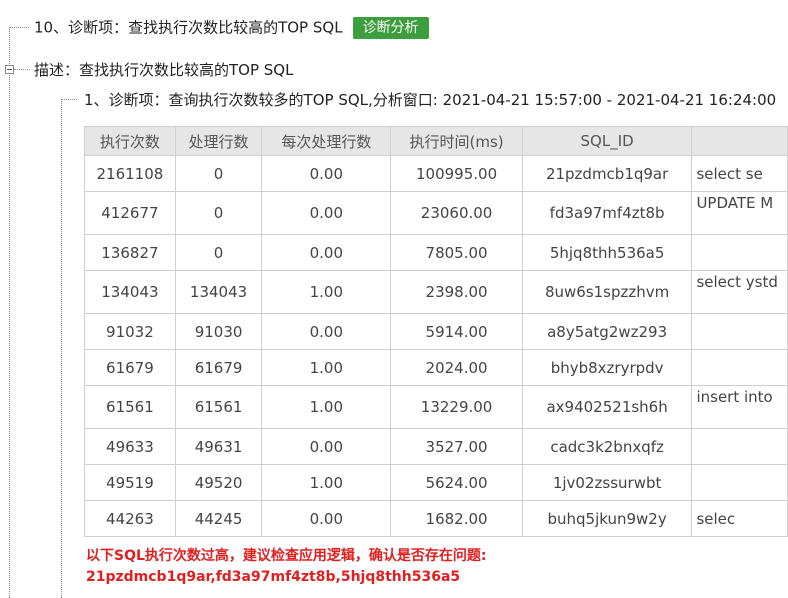  What do you see at coordinates (390, 28) in the screenshot?
I see `diagnose-analysis-button: 诊断分析` at bounding box center [390, 28].